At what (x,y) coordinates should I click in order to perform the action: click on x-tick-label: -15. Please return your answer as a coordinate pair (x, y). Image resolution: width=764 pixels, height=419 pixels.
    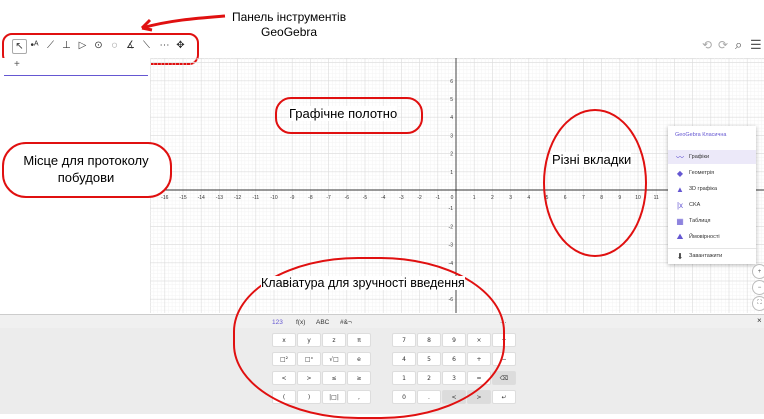
    Looking at the image, I should click on (182, 198).